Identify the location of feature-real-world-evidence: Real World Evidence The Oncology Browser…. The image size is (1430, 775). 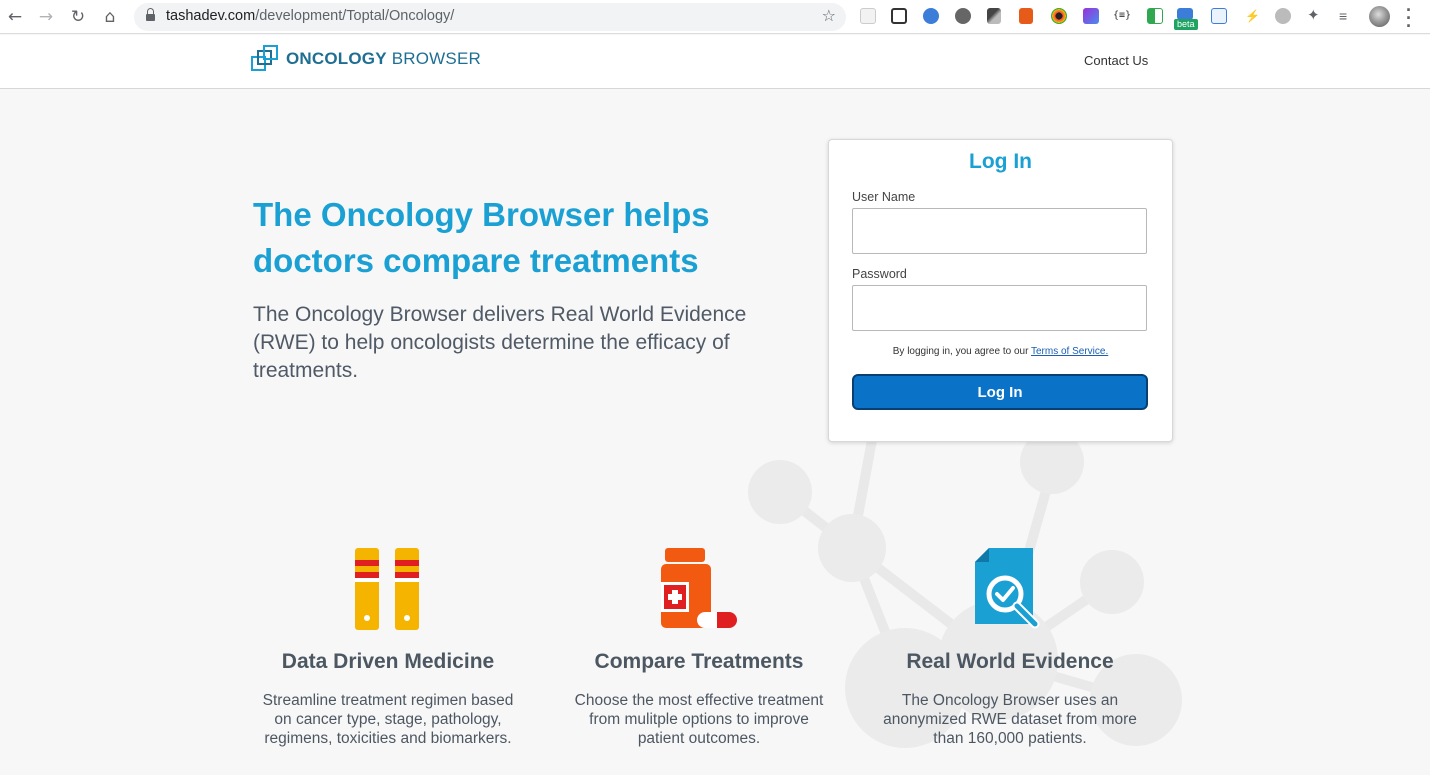
(1010, 648).